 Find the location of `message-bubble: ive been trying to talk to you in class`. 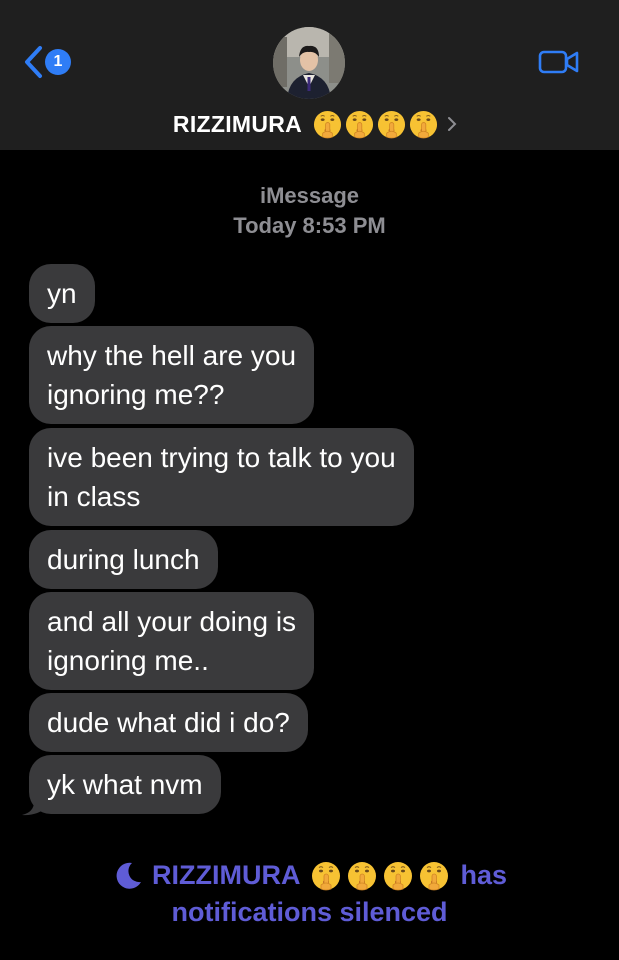

message-bubble: ive been trying to talk to you in class is located at coordinates (221, 477).